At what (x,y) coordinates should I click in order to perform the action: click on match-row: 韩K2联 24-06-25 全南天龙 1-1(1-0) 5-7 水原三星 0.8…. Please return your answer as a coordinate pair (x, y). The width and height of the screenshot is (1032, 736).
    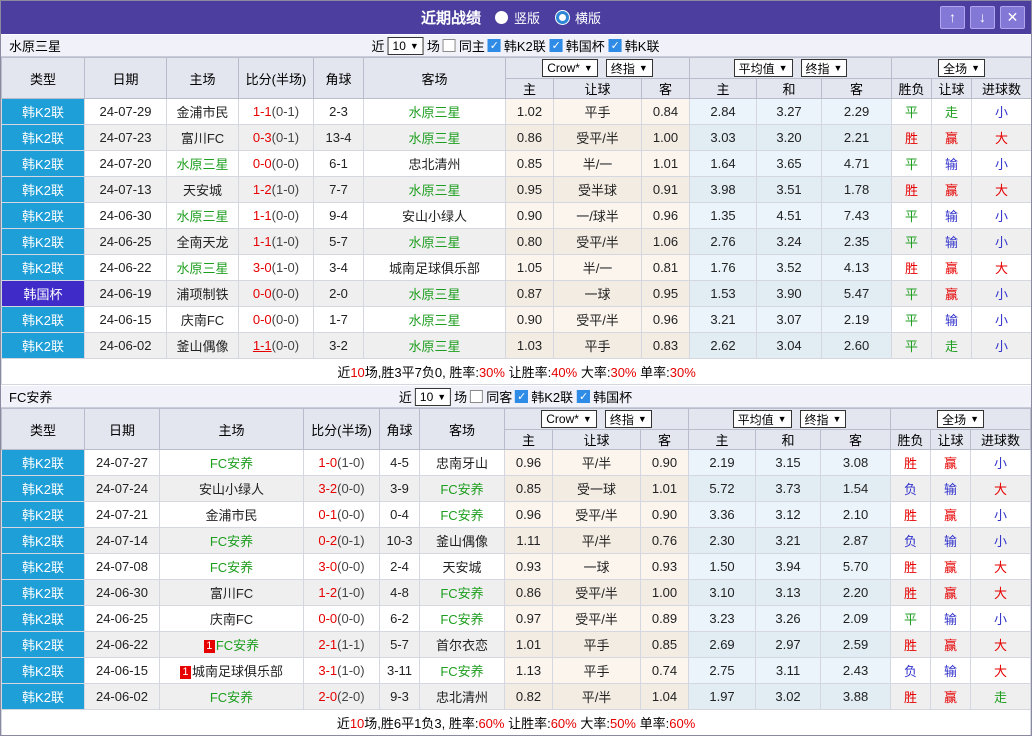
    Looking at the image, I should click on (516, 241).